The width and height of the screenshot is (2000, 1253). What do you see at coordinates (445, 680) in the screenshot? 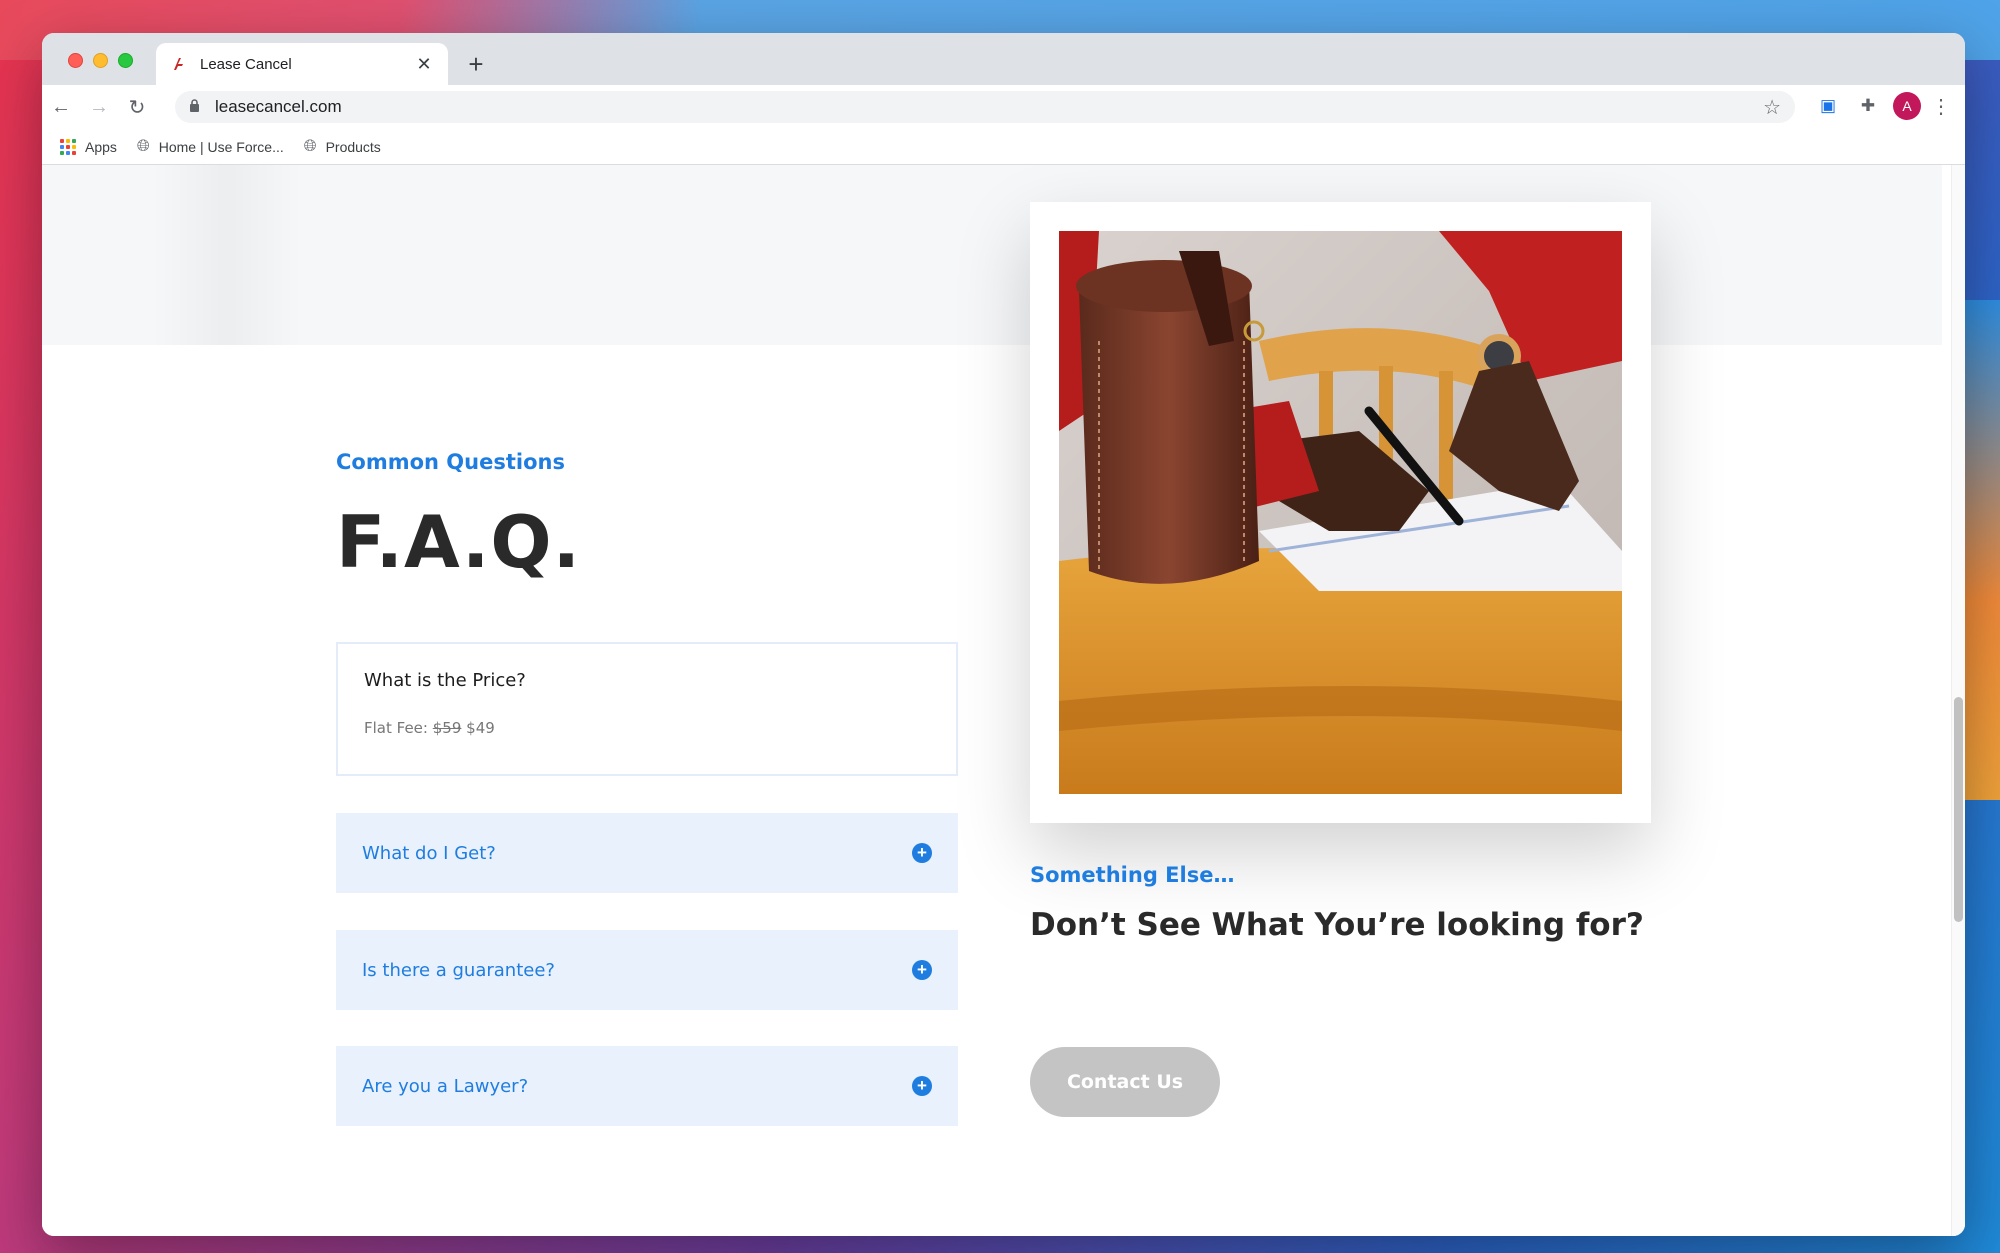
I see `faq-question: What is the Price?` at bounding box center [445, 680].